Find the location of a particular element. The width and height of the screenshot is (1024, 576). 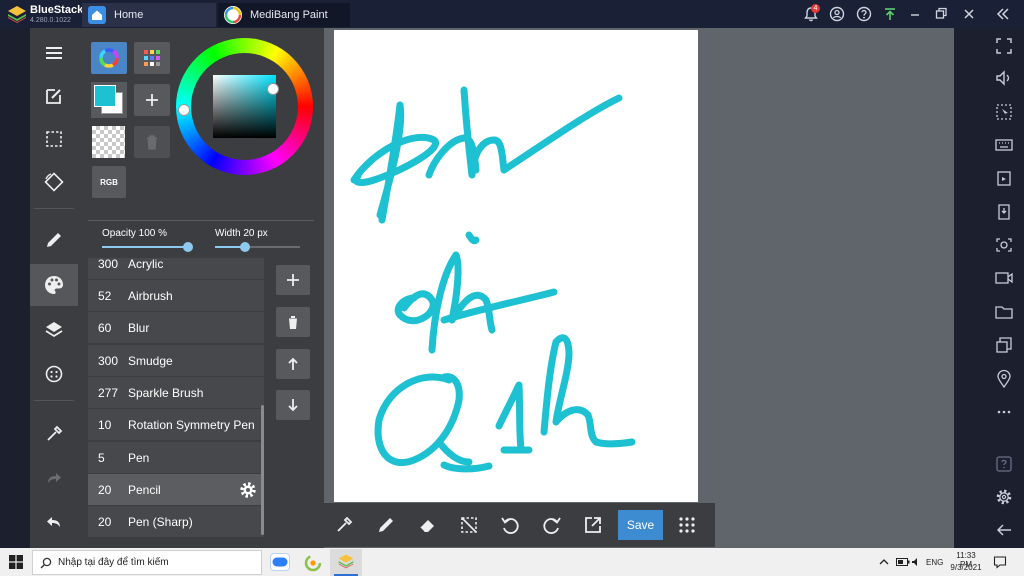

color-wheel-mode-button is located at coordinates (109, 58).